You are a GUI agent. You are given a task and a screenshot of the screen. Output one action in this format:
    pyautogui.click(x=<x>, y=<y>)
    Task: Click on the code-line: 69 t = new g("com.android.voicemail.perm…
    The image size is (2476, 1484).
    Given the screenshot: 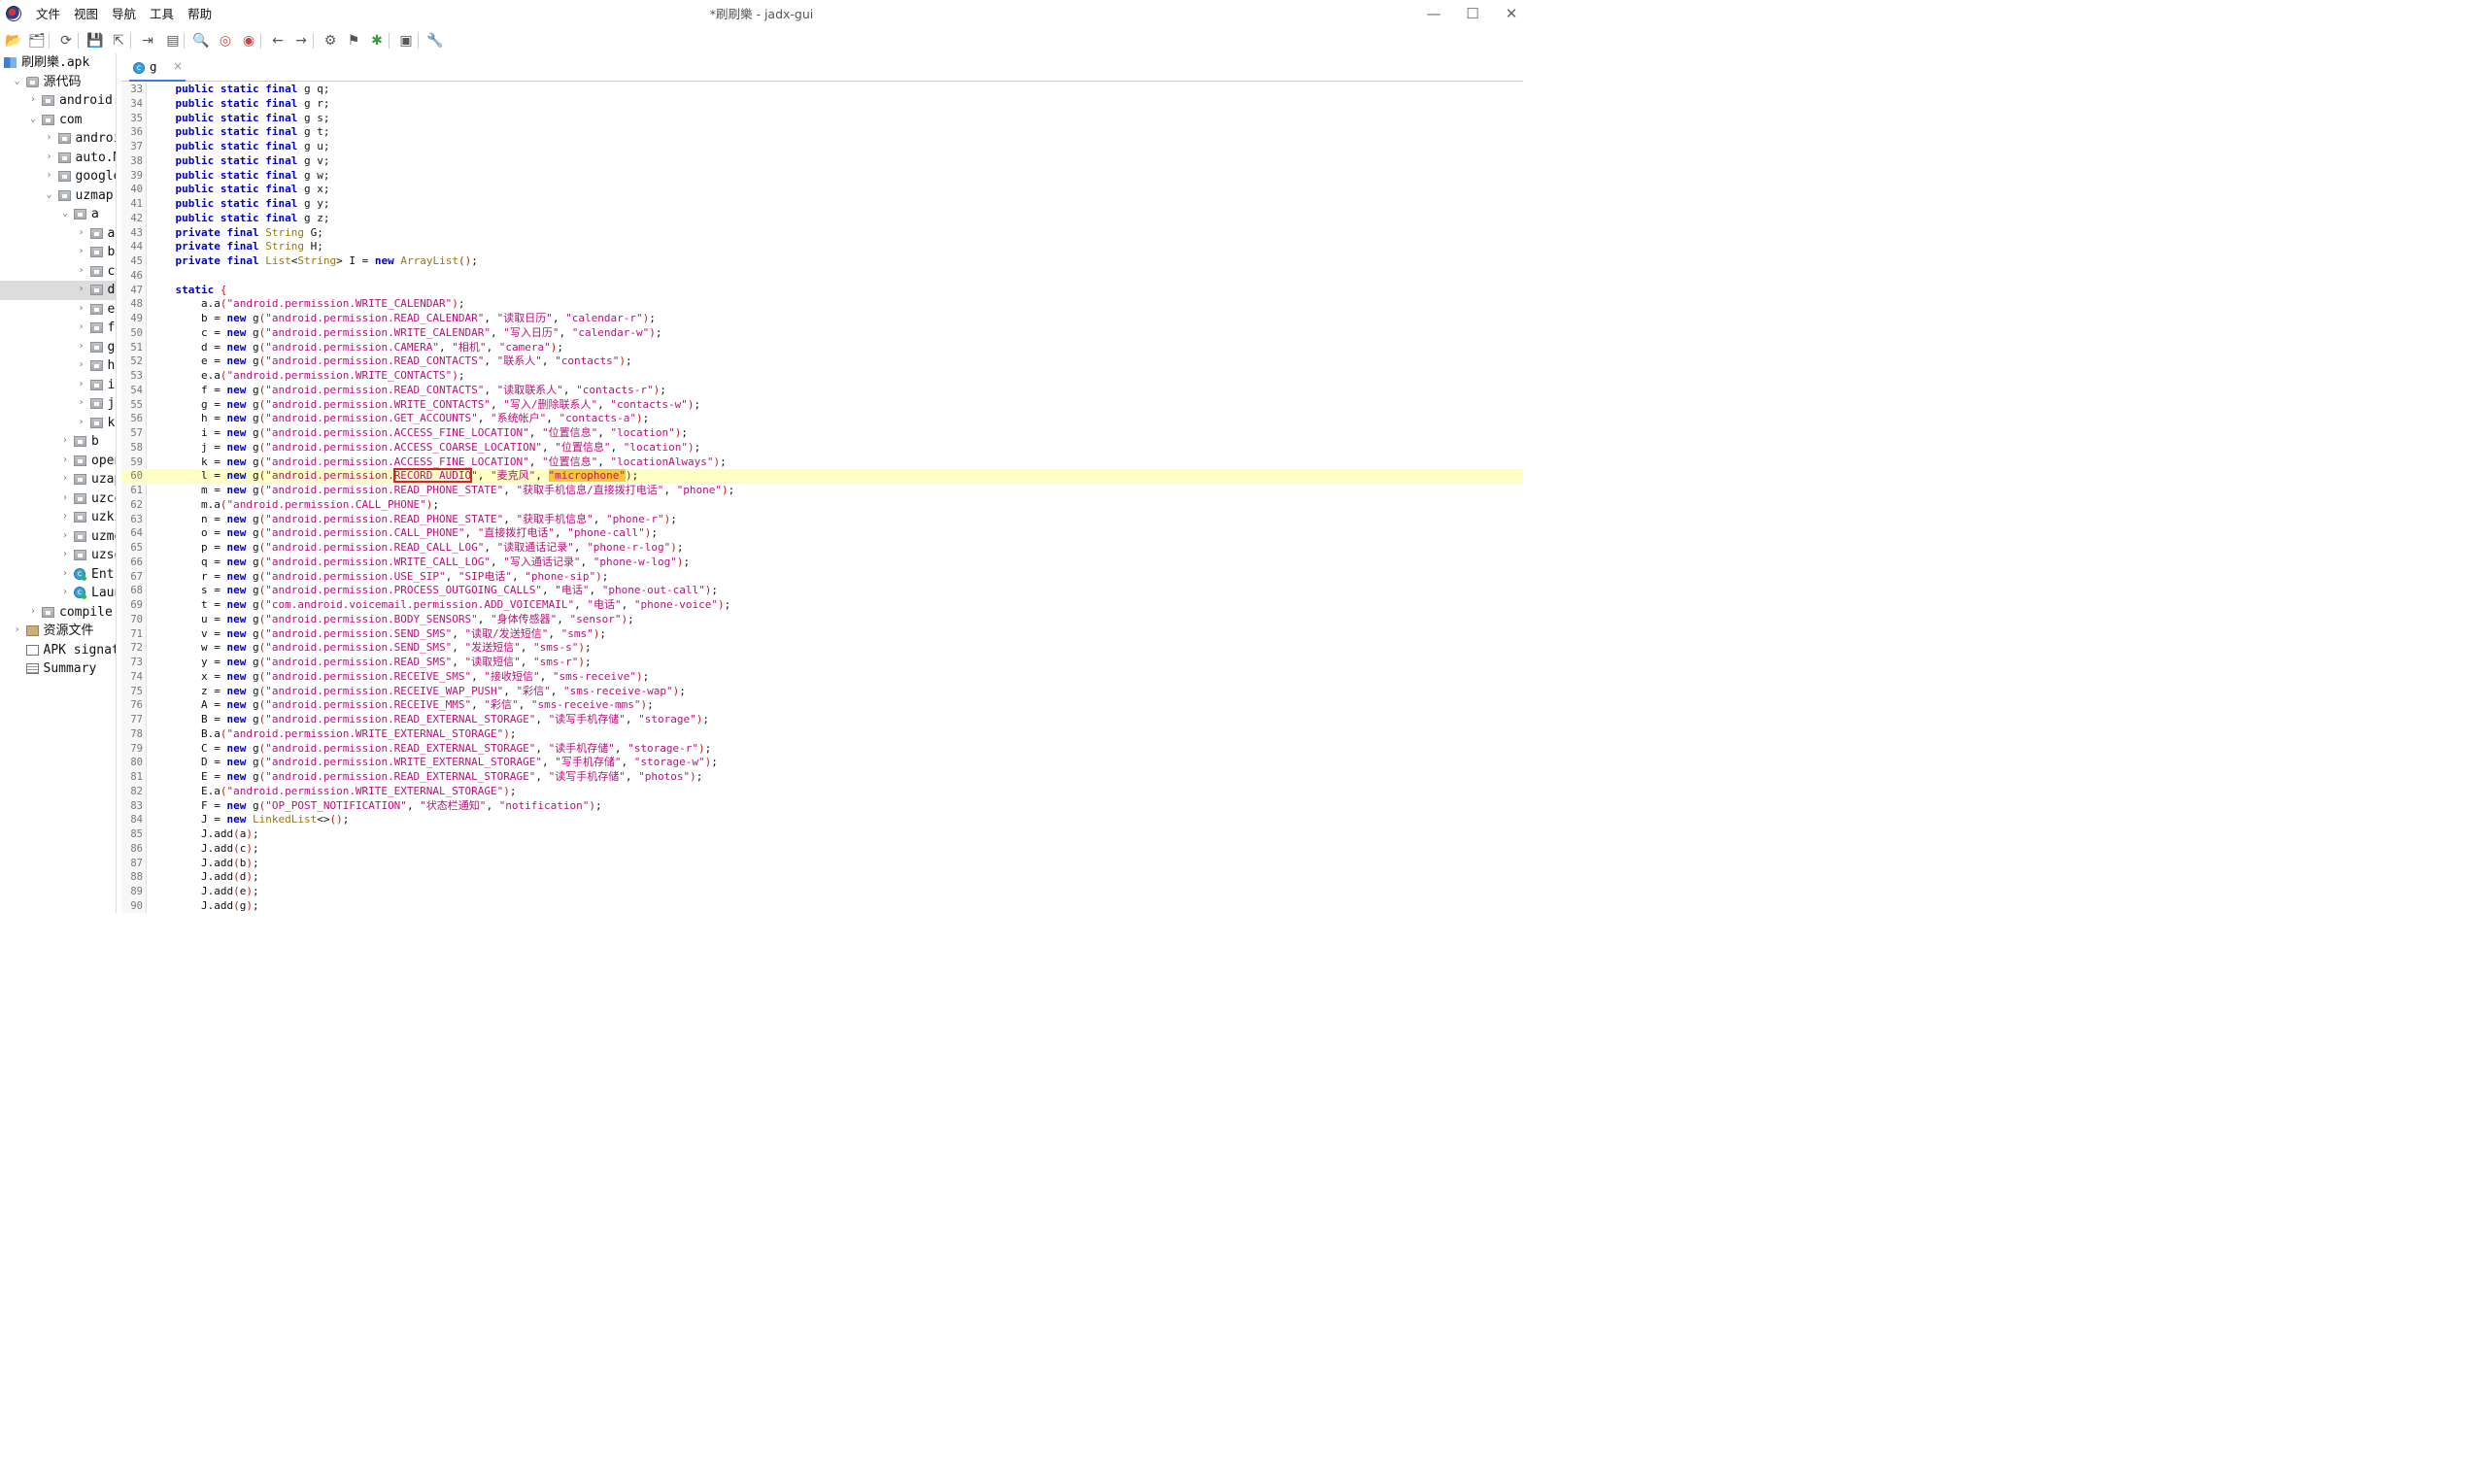 What is the action you would take?
    pyautogui.click(x=822, y=605)
    